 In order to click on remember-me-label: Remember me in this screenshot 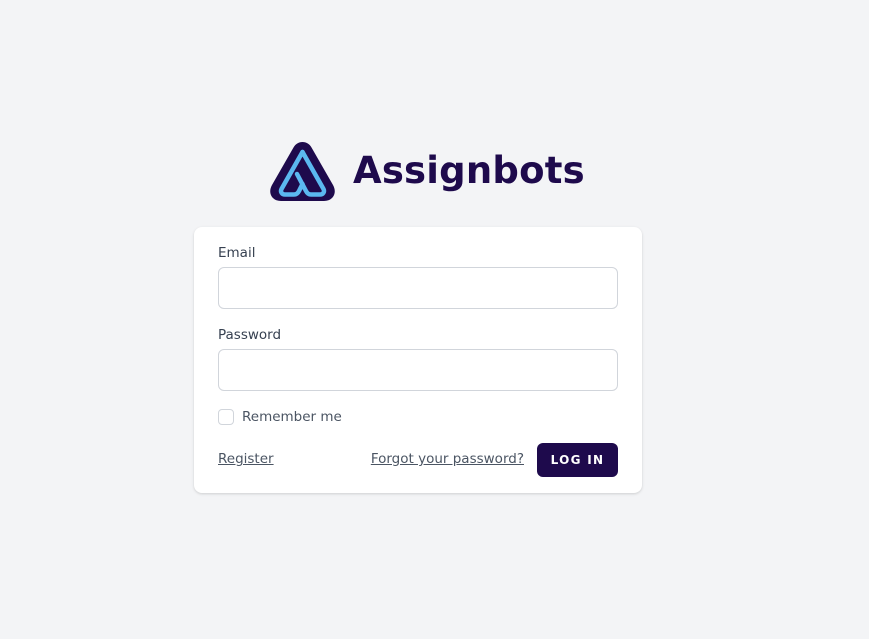, I will do `click(292, 417)`.